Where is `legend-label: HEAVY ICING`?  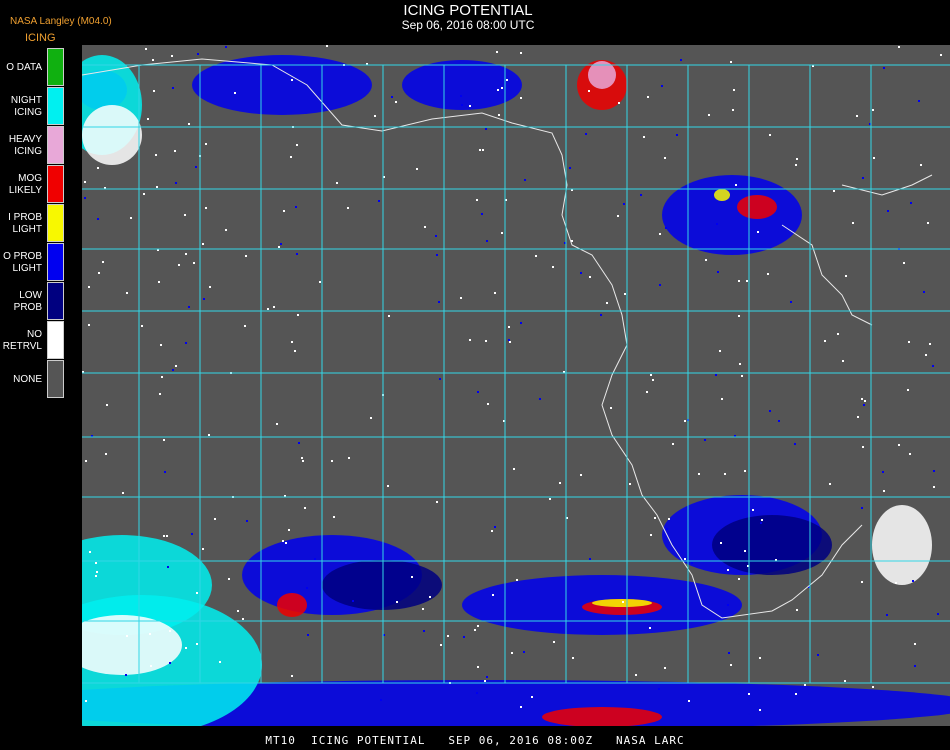
legend-label: HEAVY ICING is located at coordinates (25, 145).